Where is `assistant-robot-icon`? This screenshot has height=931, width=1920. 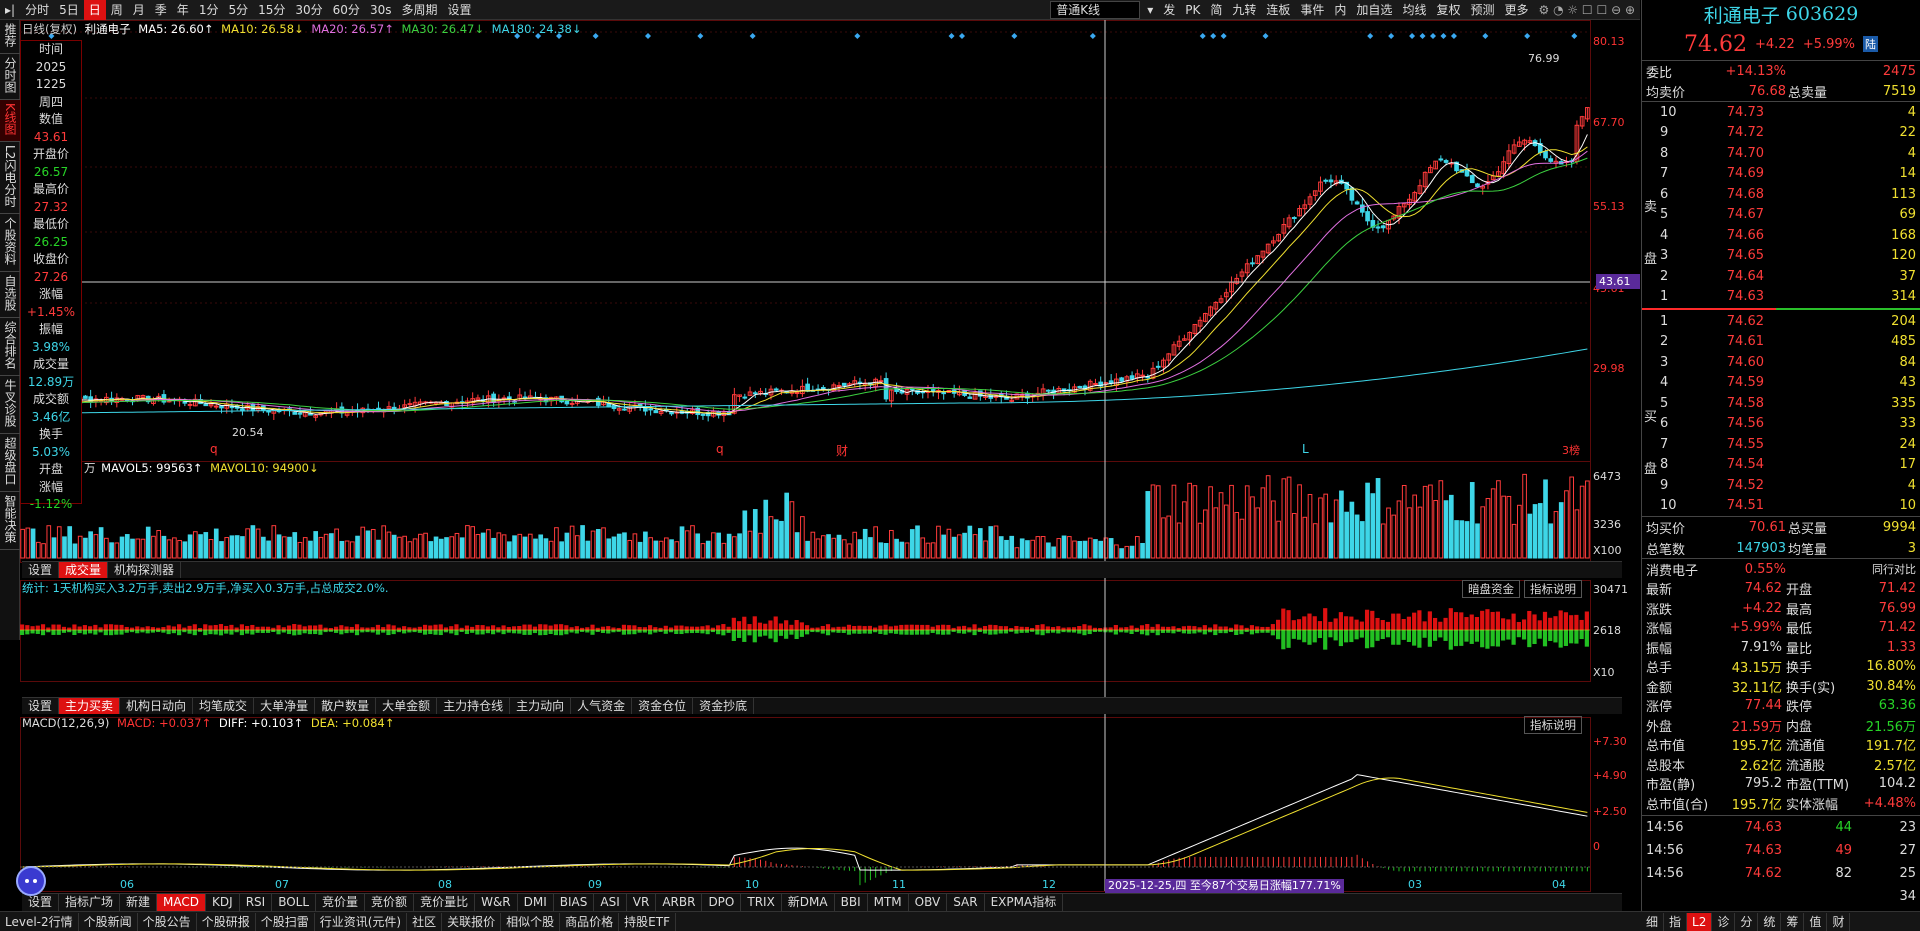 assistant-robot-icon is located at coordinates (31, 881).